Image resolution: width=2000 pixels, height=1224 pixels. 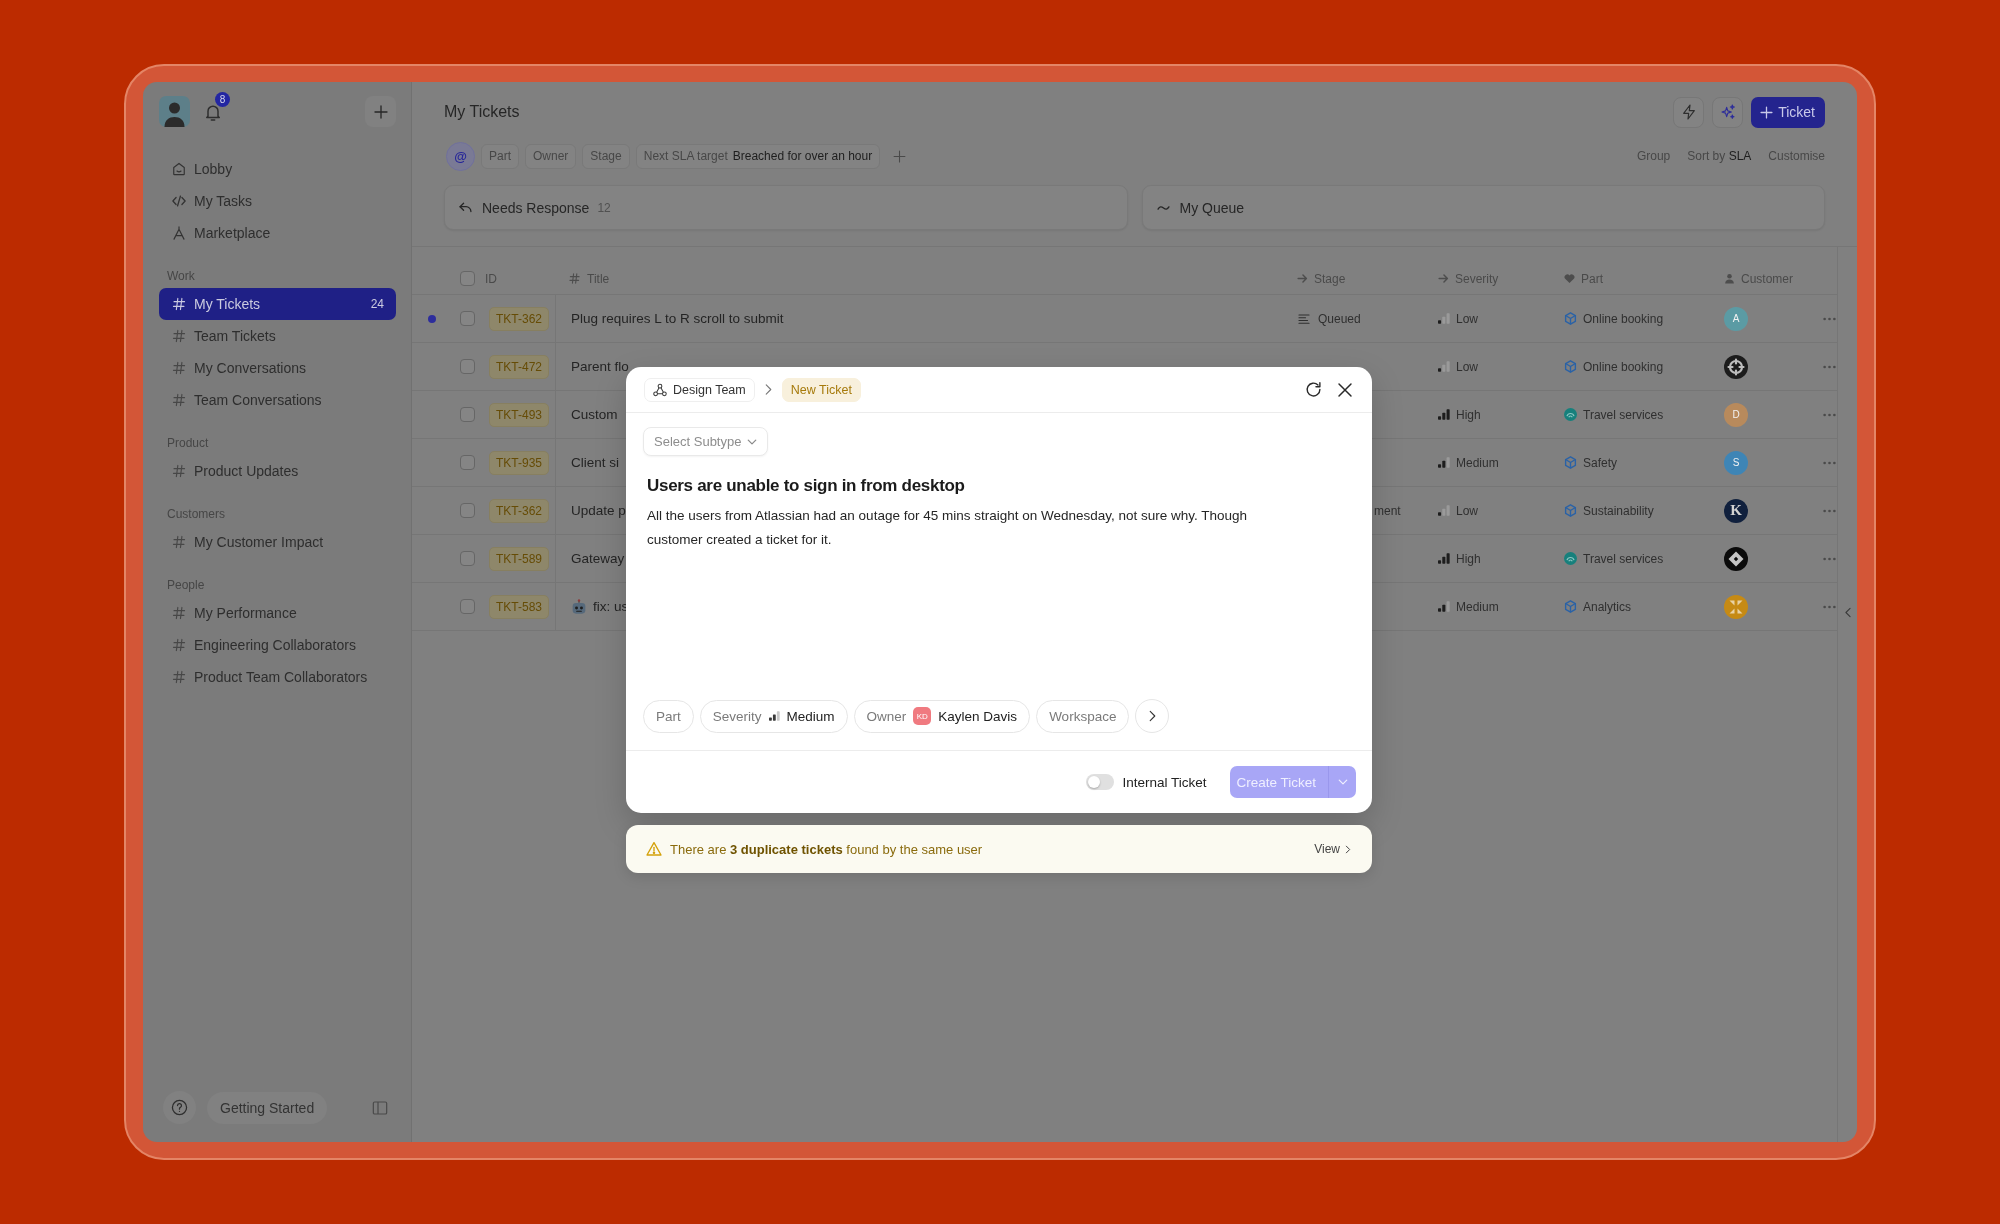 I want to click on more-fields-button, so click(x=1152, y=716).